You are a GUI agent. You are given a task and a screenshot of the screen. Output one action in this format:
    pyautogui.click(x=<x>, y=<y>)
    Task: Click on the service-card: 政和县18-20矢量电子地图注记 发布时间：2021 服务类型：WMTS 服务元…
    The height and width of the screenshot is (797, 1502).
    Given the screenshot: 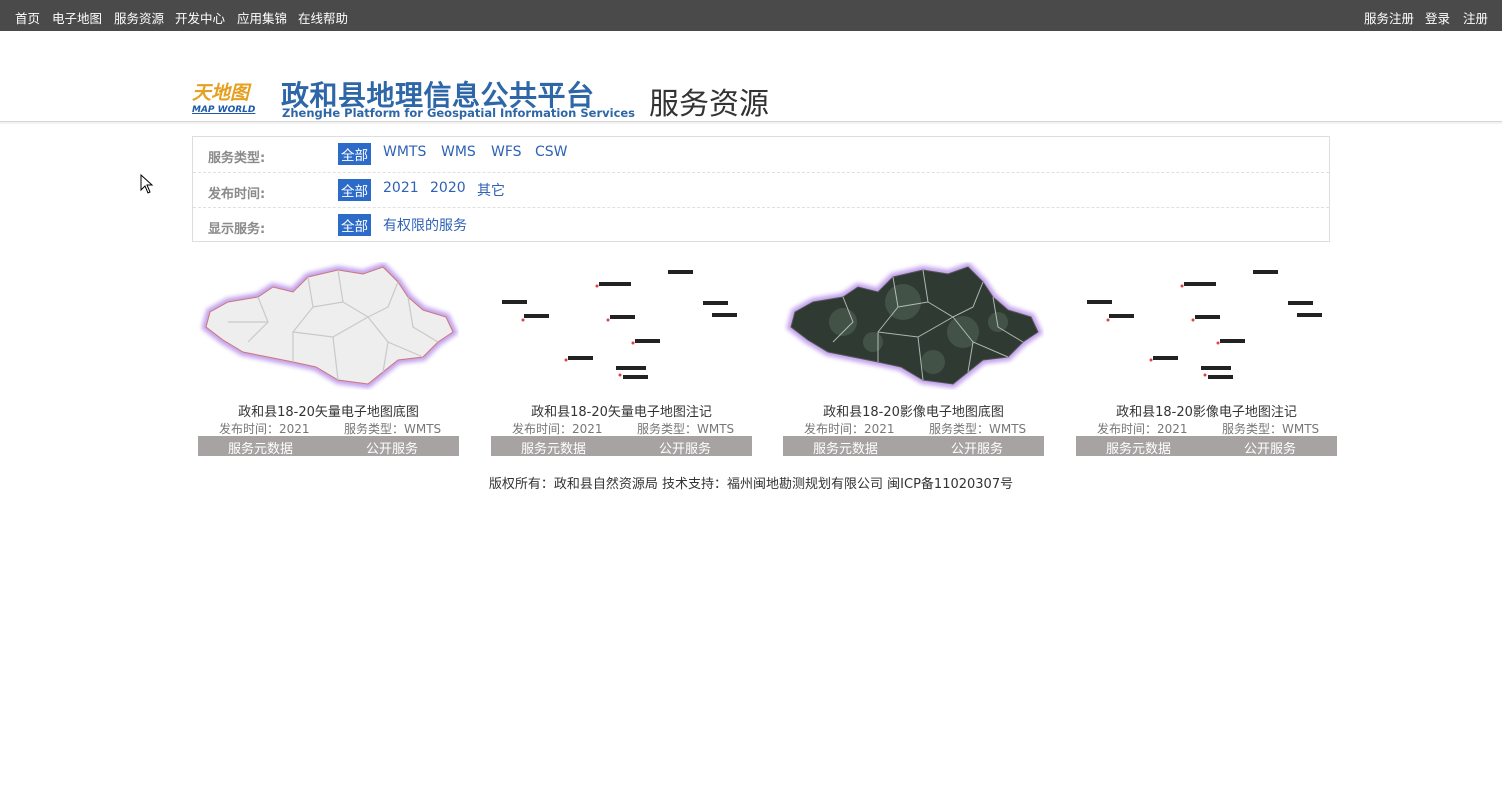 What is the action you would take?
    pyautogui.click(x=621, y=359)
    